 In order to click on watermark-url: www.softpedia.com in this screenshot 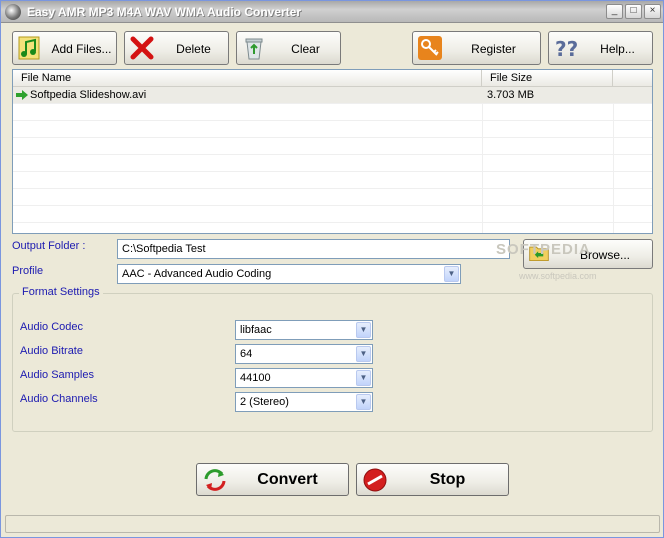, I will do `click(558, 276)`.